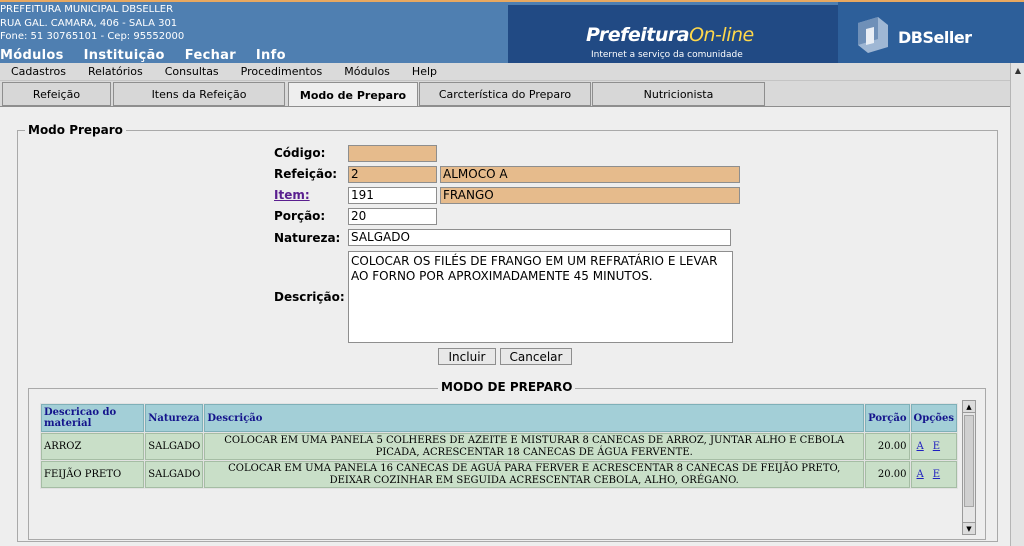 This screenshot has width=1024, height=546. I want to click on refeicao-code-field: 2, so click(392, 174).